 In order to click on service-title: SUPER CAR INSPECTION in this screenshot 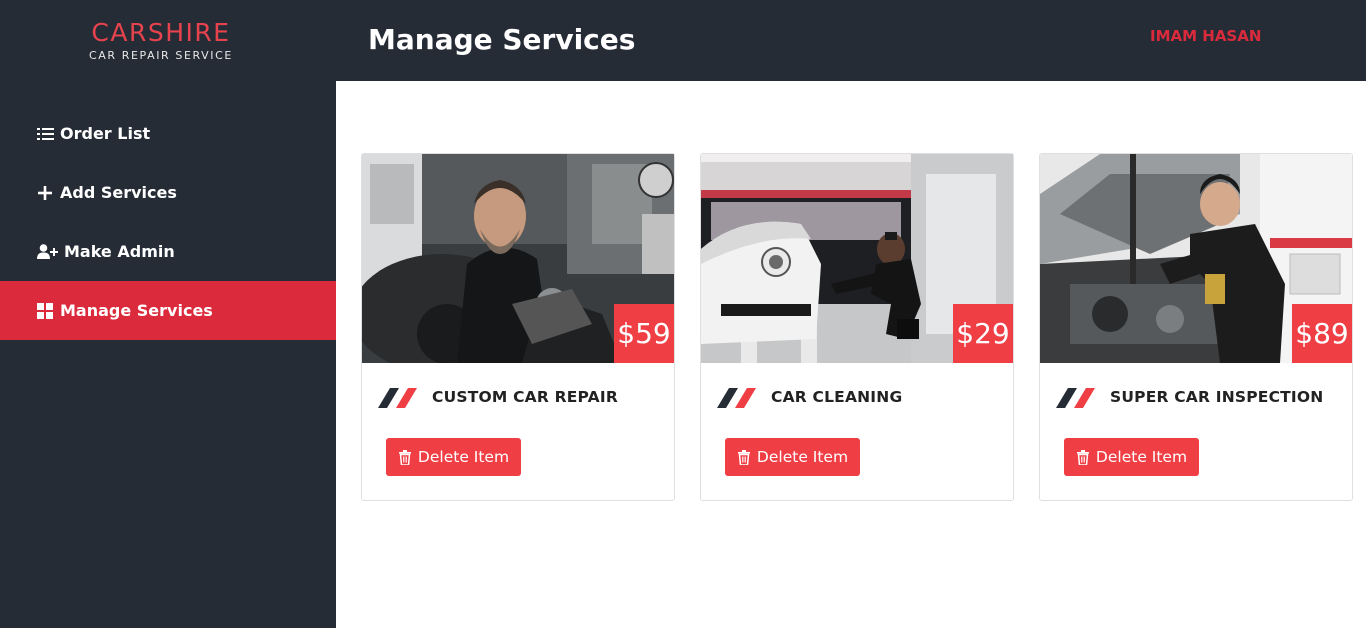, I will do `click(1189, 397)`.